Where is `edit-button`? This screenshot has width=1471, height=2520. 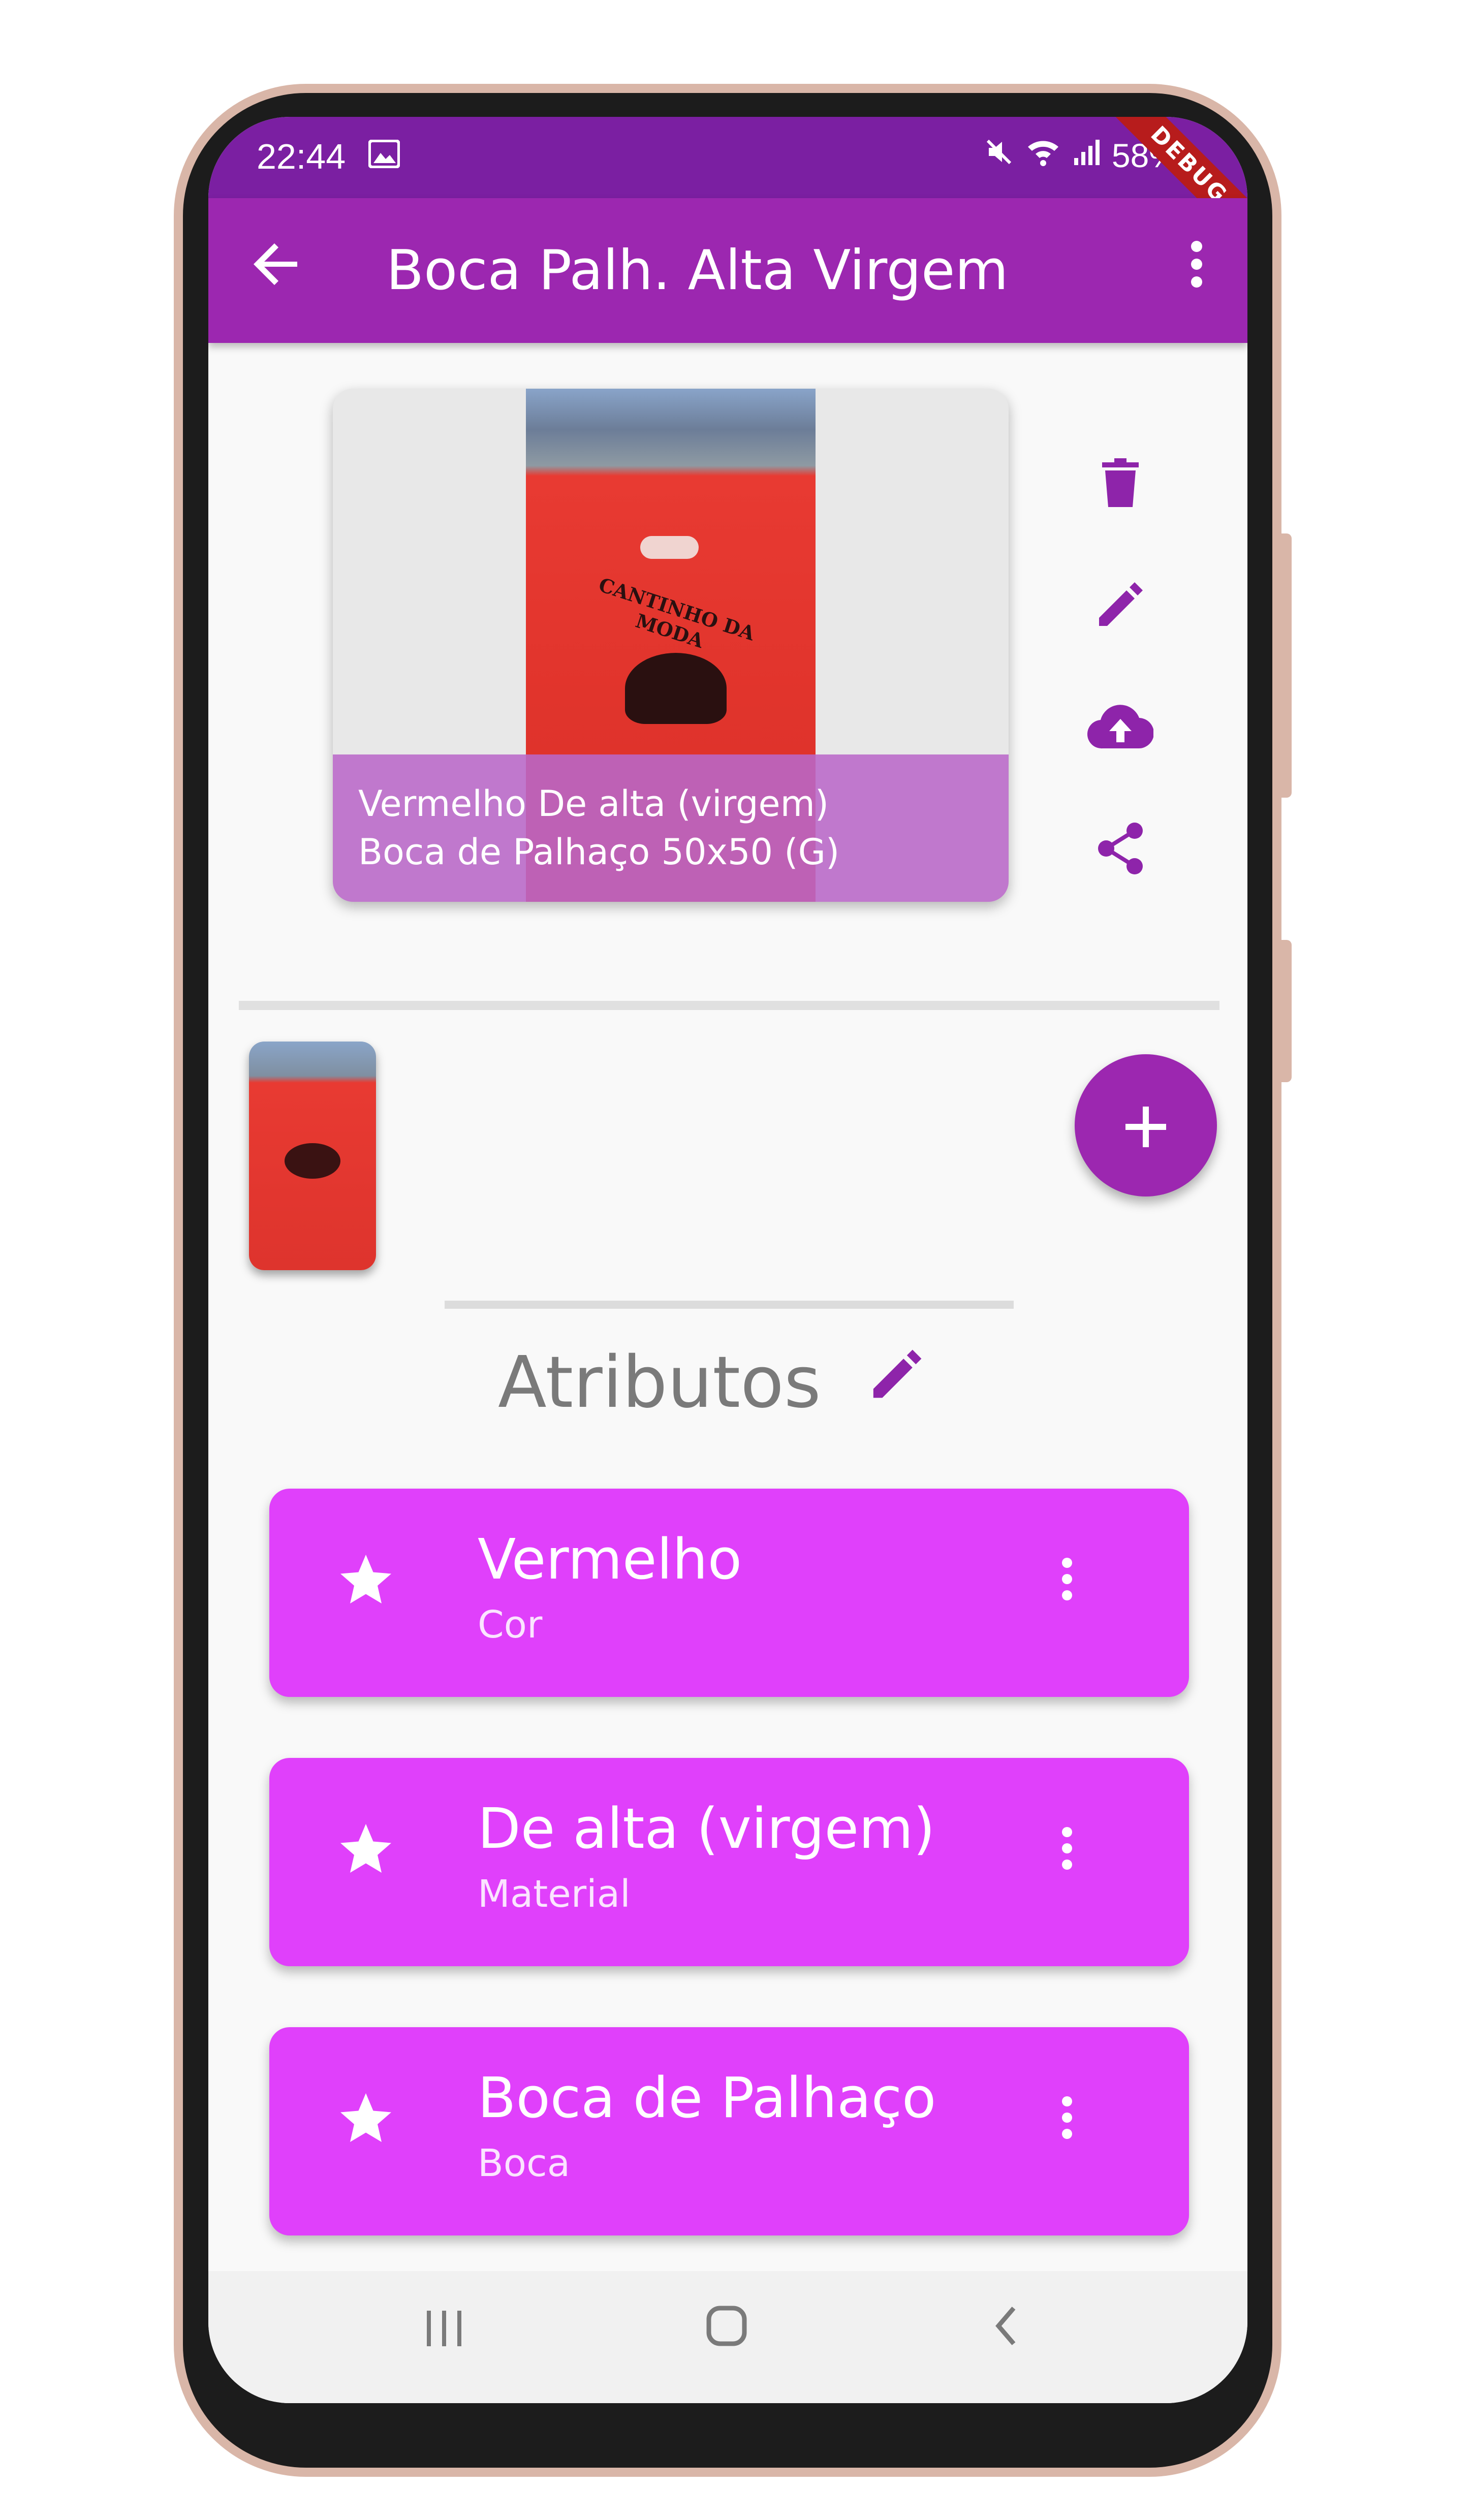
edit-button is located at coordinates (1121, 605).